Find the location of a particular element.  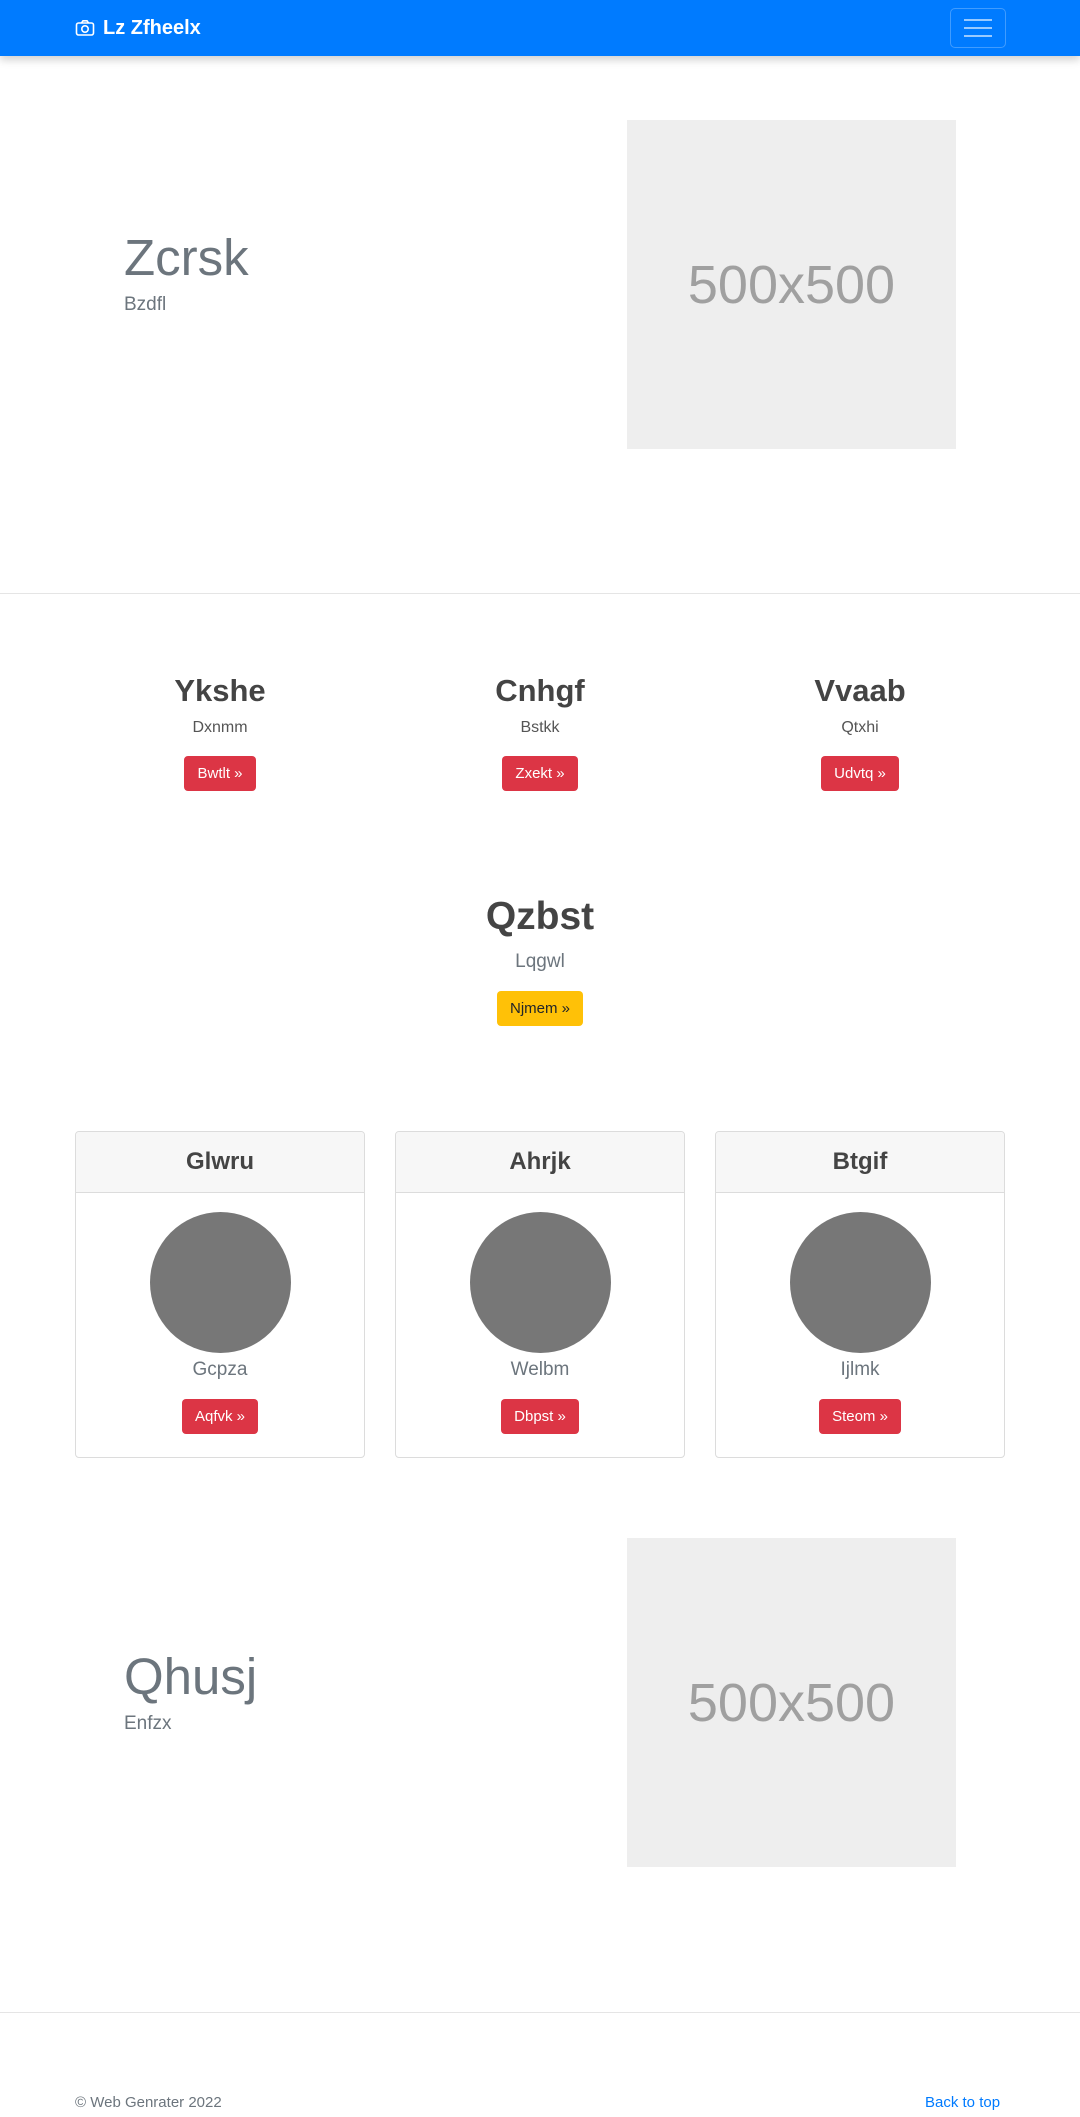

card-button: Dbpst » is located at coordinates (540, 1416).